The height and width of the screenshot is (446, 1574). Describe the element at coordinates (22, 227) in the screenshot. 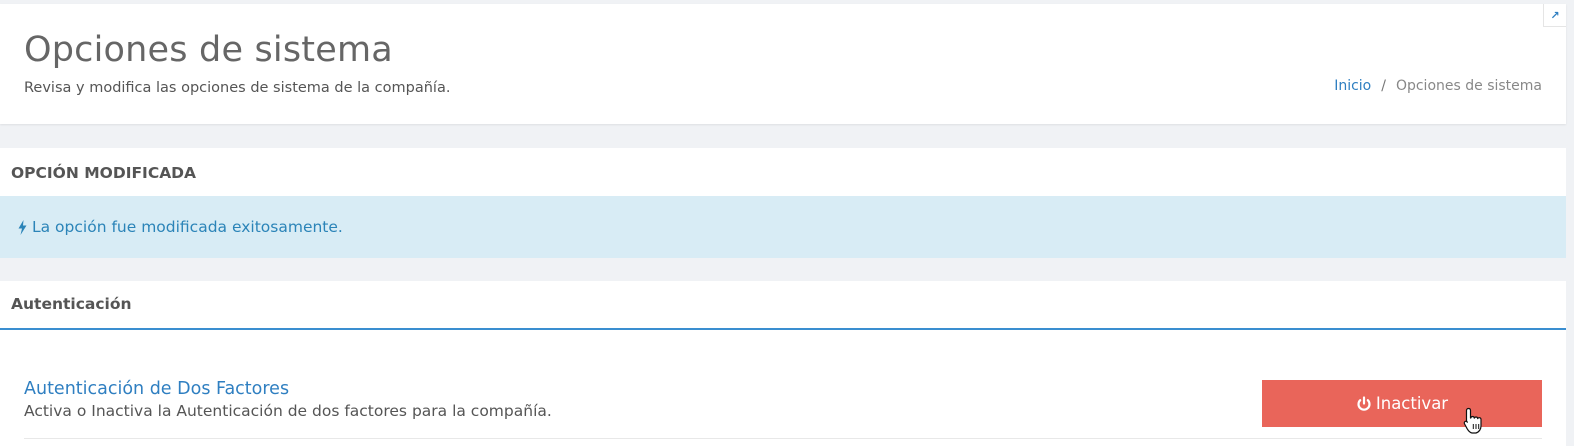

I see `bolt-icon` at that location.